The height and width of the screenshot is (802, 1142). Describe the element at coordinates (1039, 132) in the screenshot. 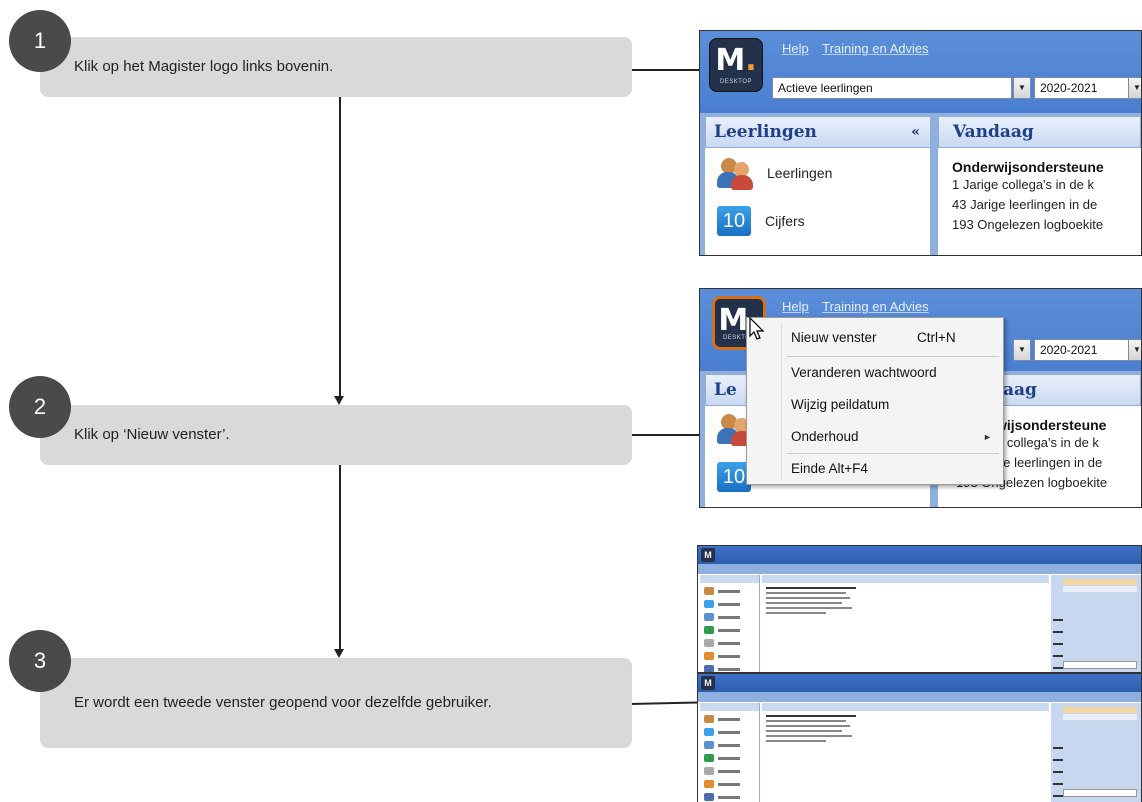

I see `today-header: Vandaag` at that location.